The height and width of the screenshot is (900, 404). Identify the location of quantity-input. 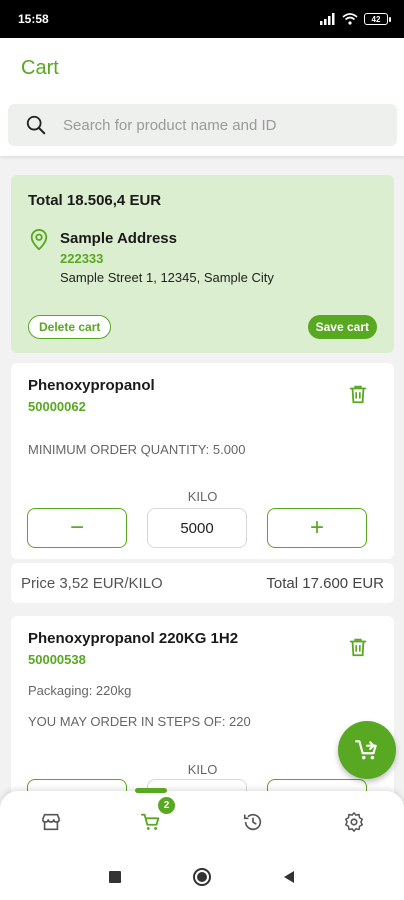
(197, 528).